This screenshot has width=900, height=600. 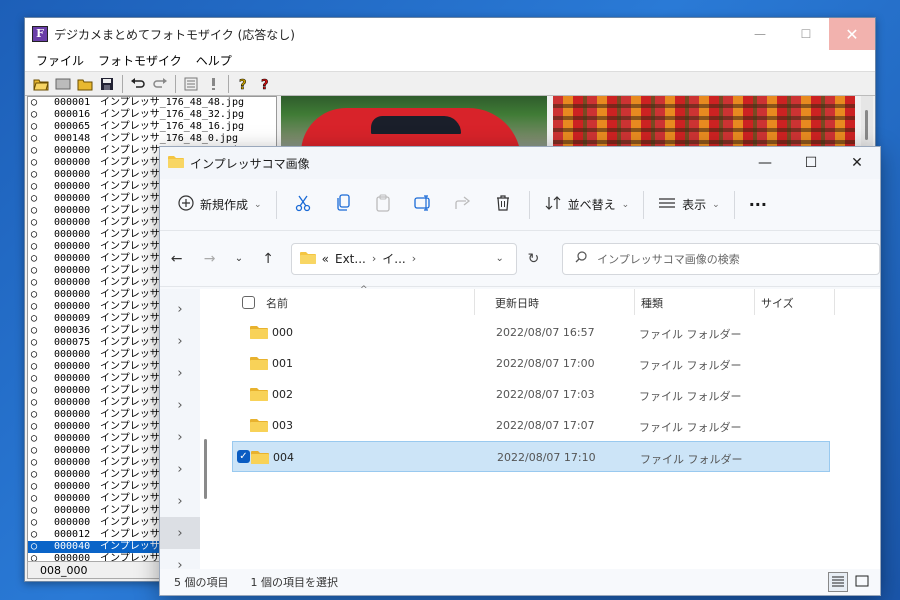 I want to click on column-modified: 更新日時, so click(x=517, y=303).